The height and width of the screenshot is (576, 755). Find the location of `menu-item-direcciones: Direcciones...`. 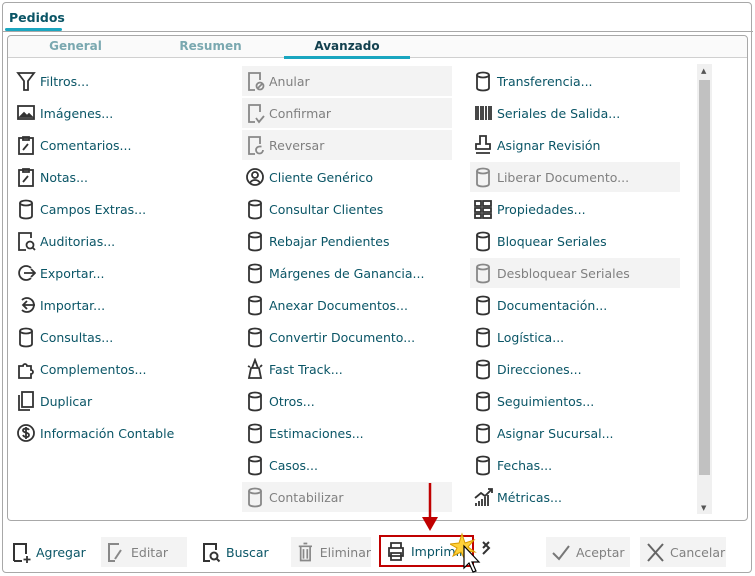

menu-item-direcciones: Direcciones... is located at coordinates (575, 369).